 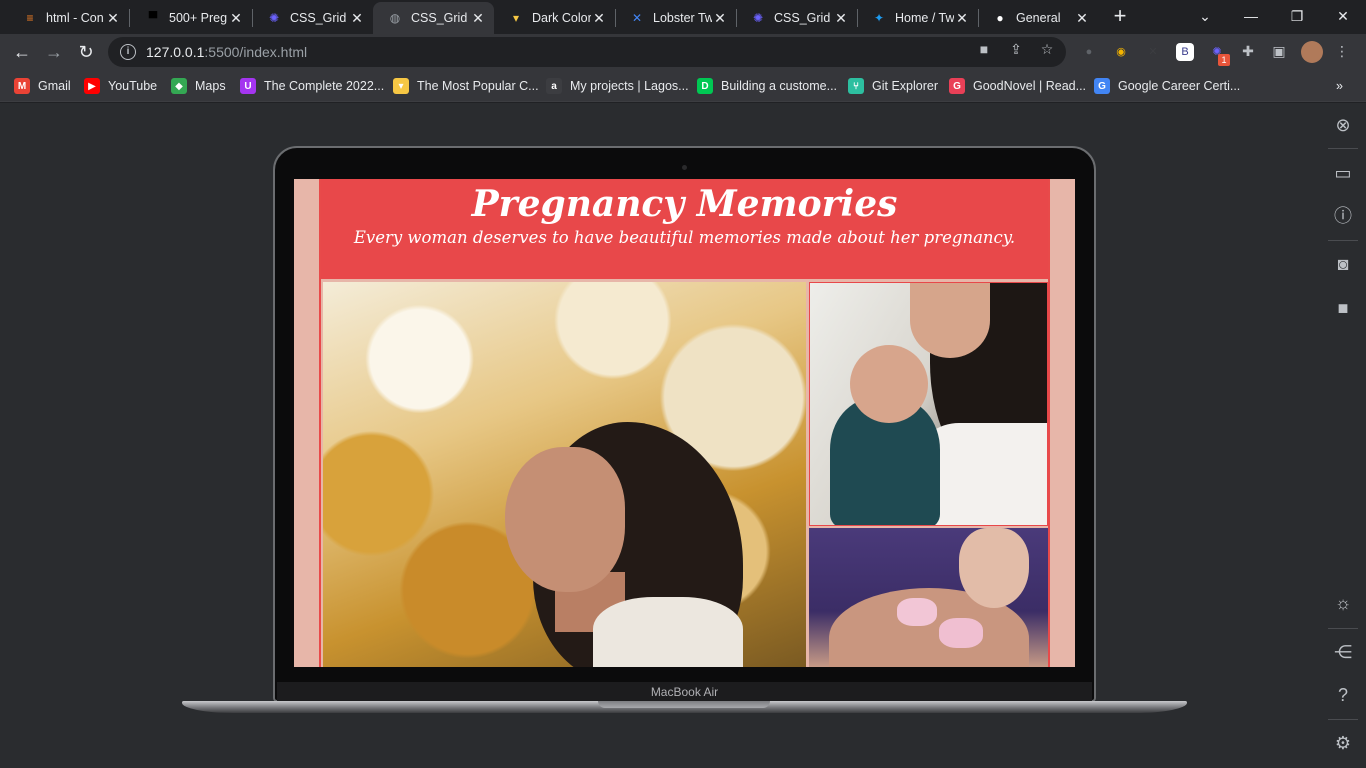 I want to click on back-button: ←, so click(x=22, y=52).